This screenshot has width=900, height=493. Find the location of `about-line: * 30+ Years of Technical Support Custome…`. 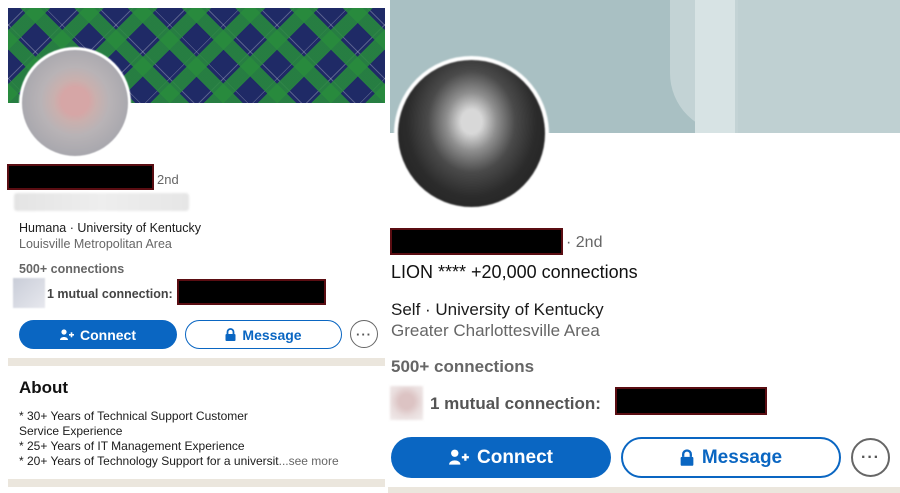

about-line: * 30+ Years of Technical Support Custome… is located at coordinates (133, 416).